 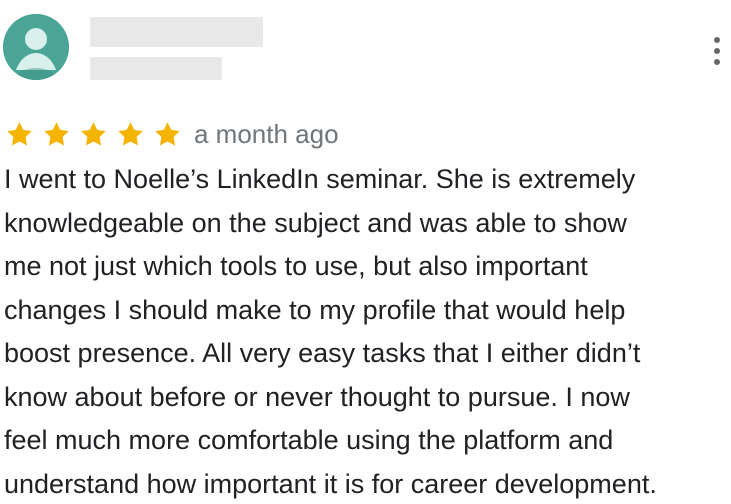 I want to click on reviewer-meta-redacted, so click(x=156, y=68).